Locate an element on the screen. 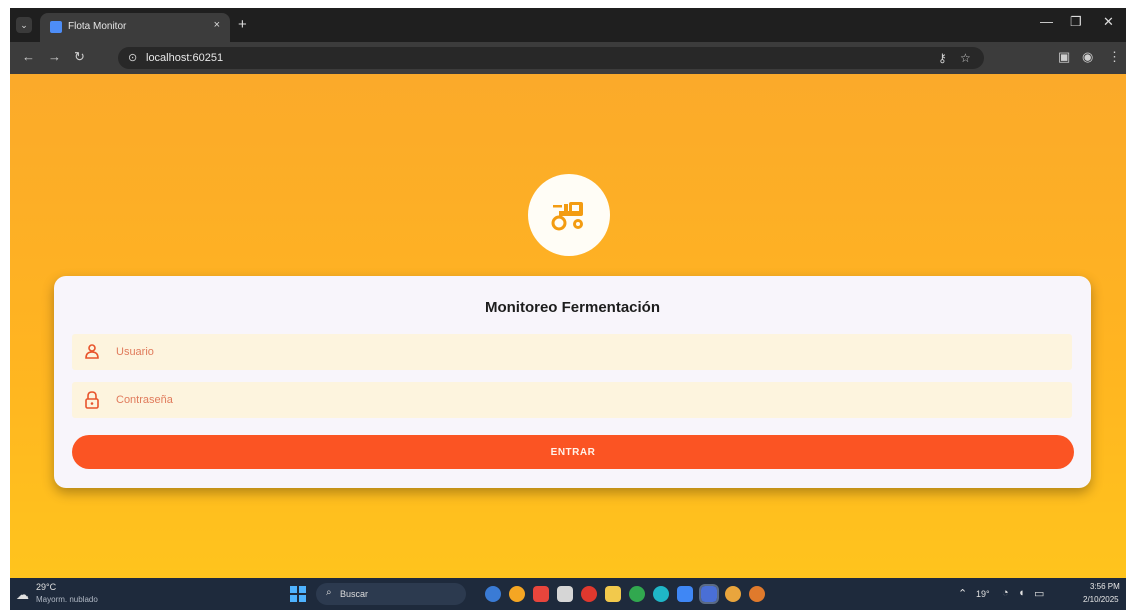 Image resolution: width=1126 pixels, height=612 pixels. edge-icon is located at coordinates (661, 594).